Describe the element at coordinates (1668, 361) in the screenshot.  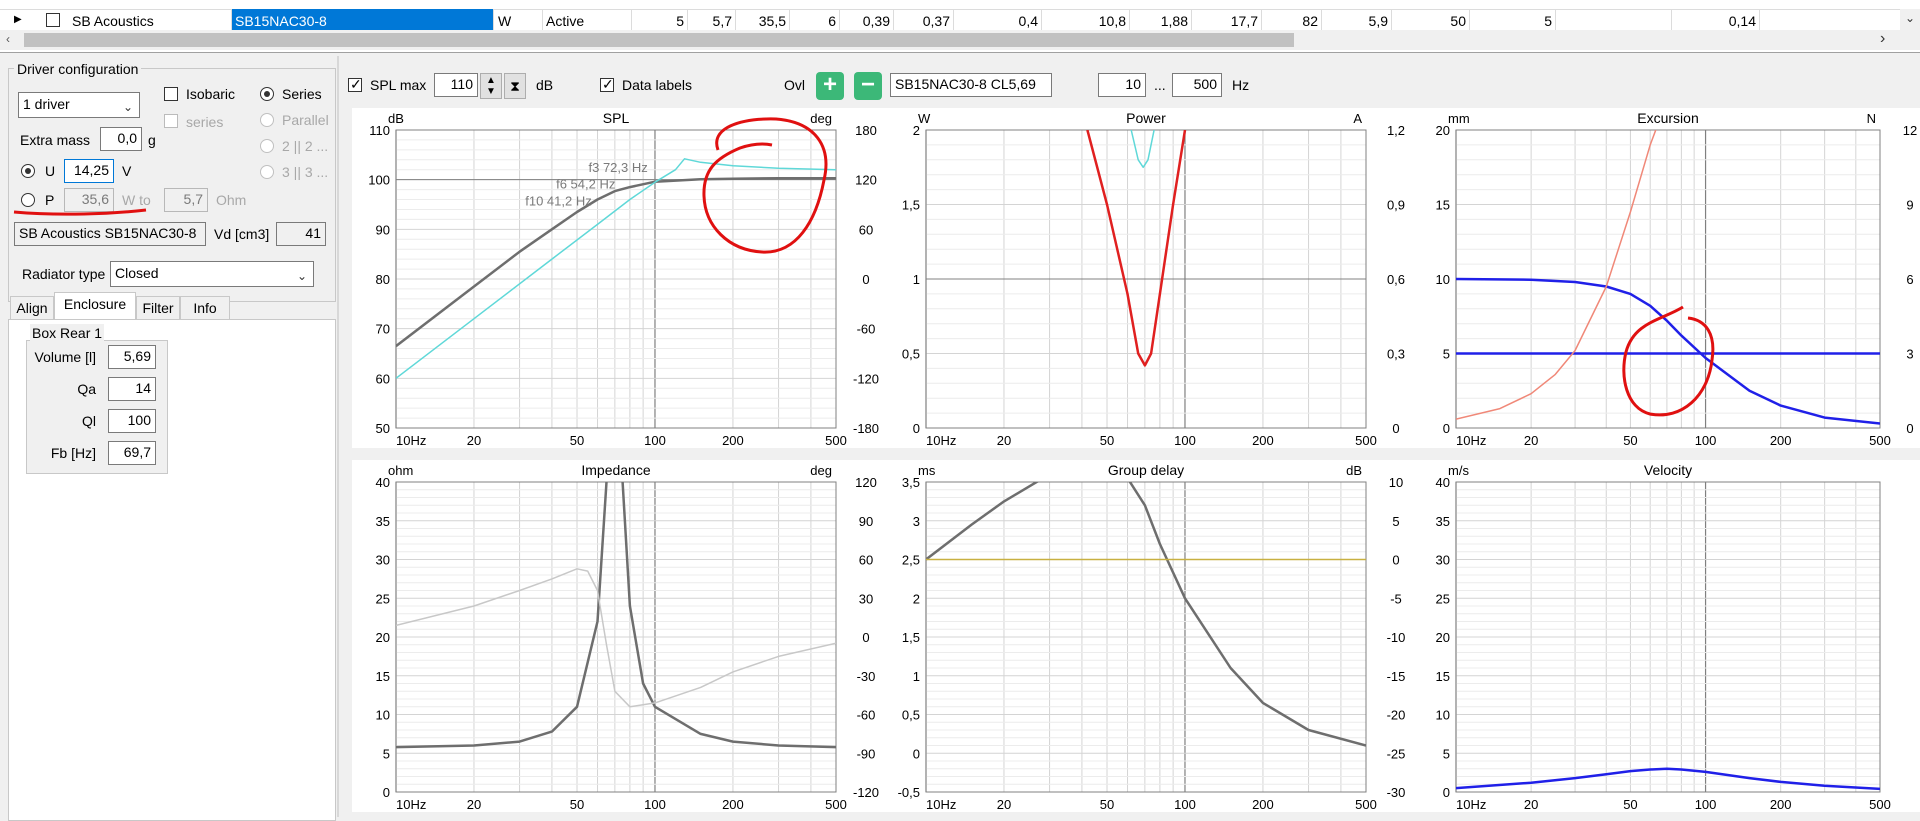
I see `annotation-circle-excursion` at that location.